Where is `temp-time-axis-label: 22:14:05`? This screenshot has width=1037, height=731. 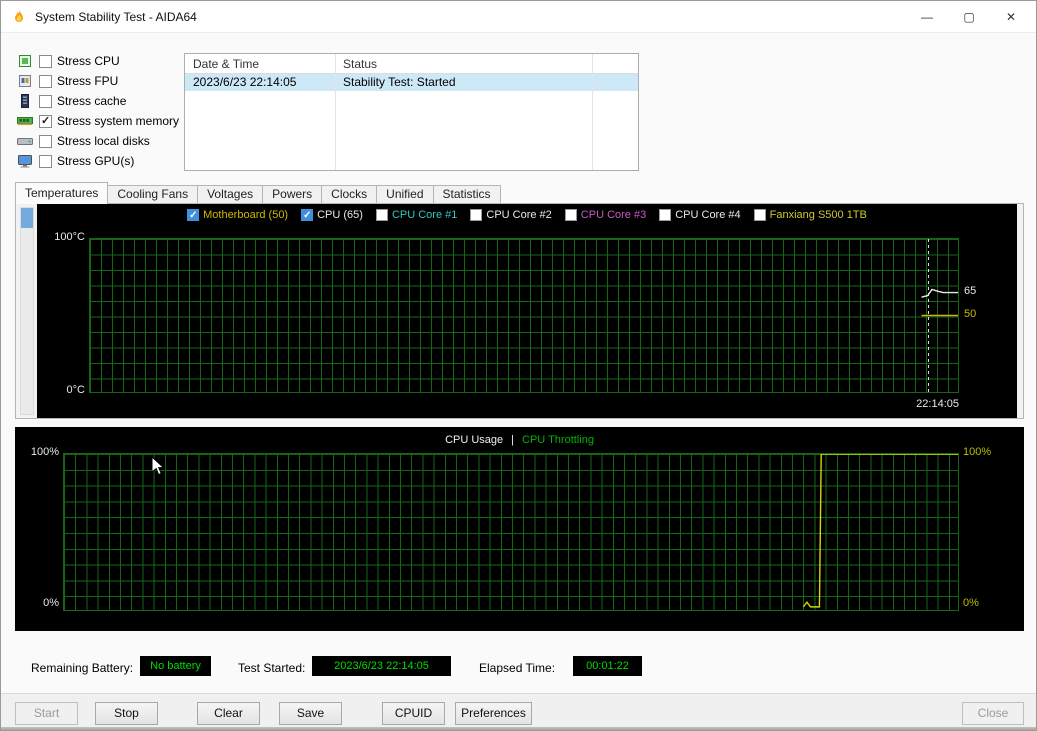 temp-time-axis-label: 22:14:05 is located at coordinates (937, 404).